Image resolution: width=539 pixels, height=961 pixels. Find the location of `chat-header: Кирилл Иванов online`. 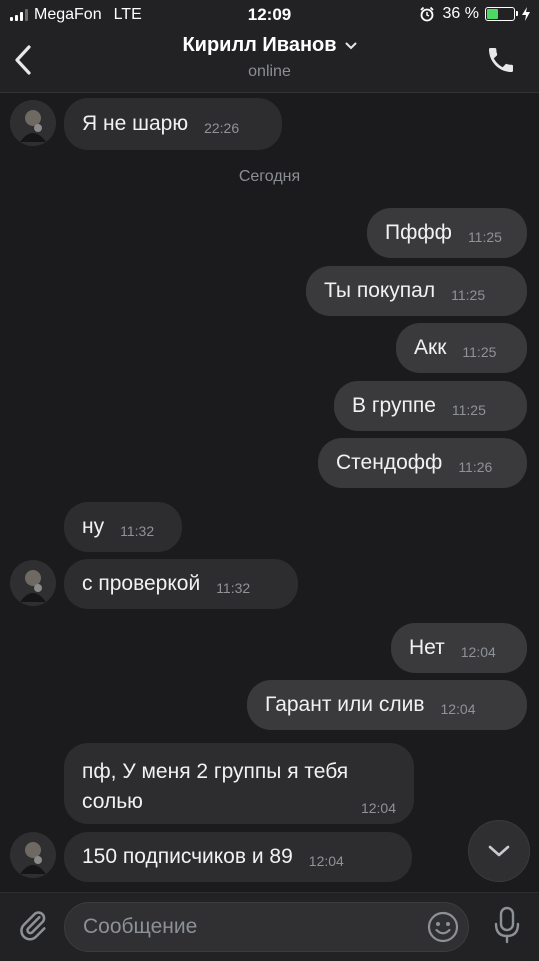

chat-header: Кирилл Иванов online is located at coordinates (269, 61).